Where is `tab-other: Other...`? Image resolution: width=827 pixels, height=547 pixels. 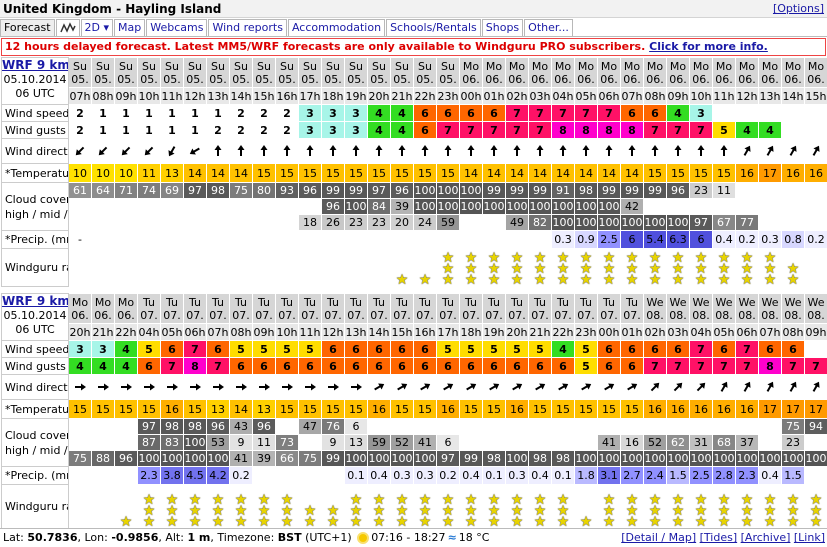
tab-other: Other... is located at coordinates (548, 27).